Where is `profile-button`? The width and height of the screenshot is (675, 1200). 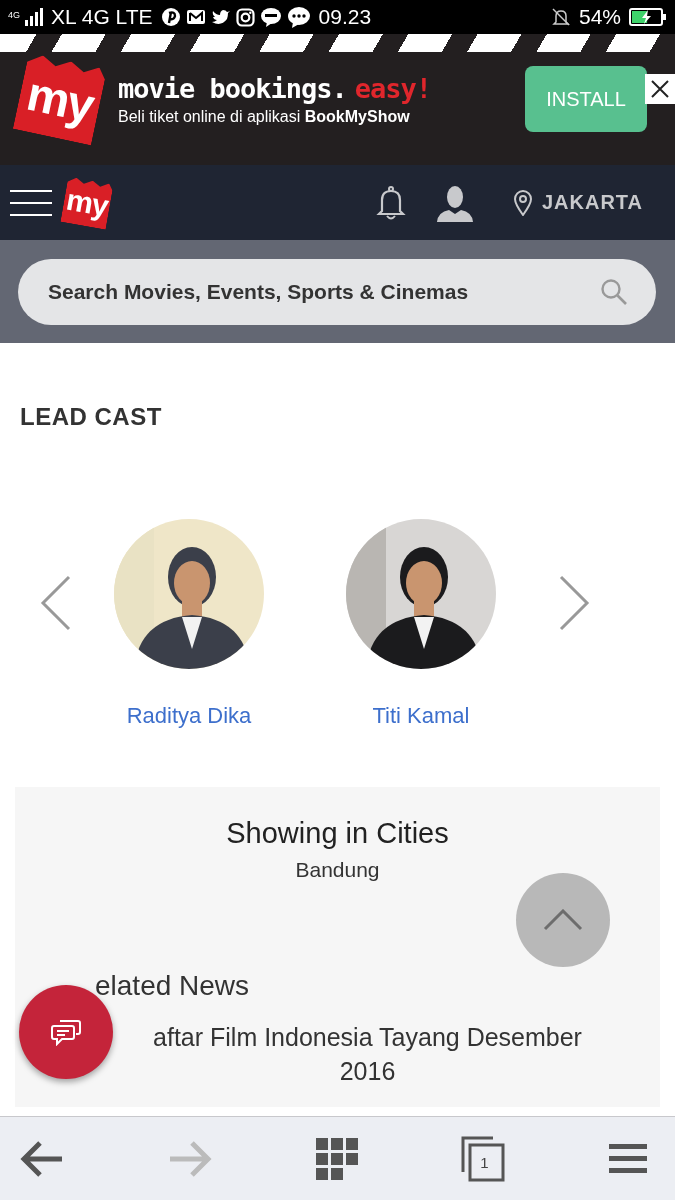 profile-button is located at coordinates (454, 202).